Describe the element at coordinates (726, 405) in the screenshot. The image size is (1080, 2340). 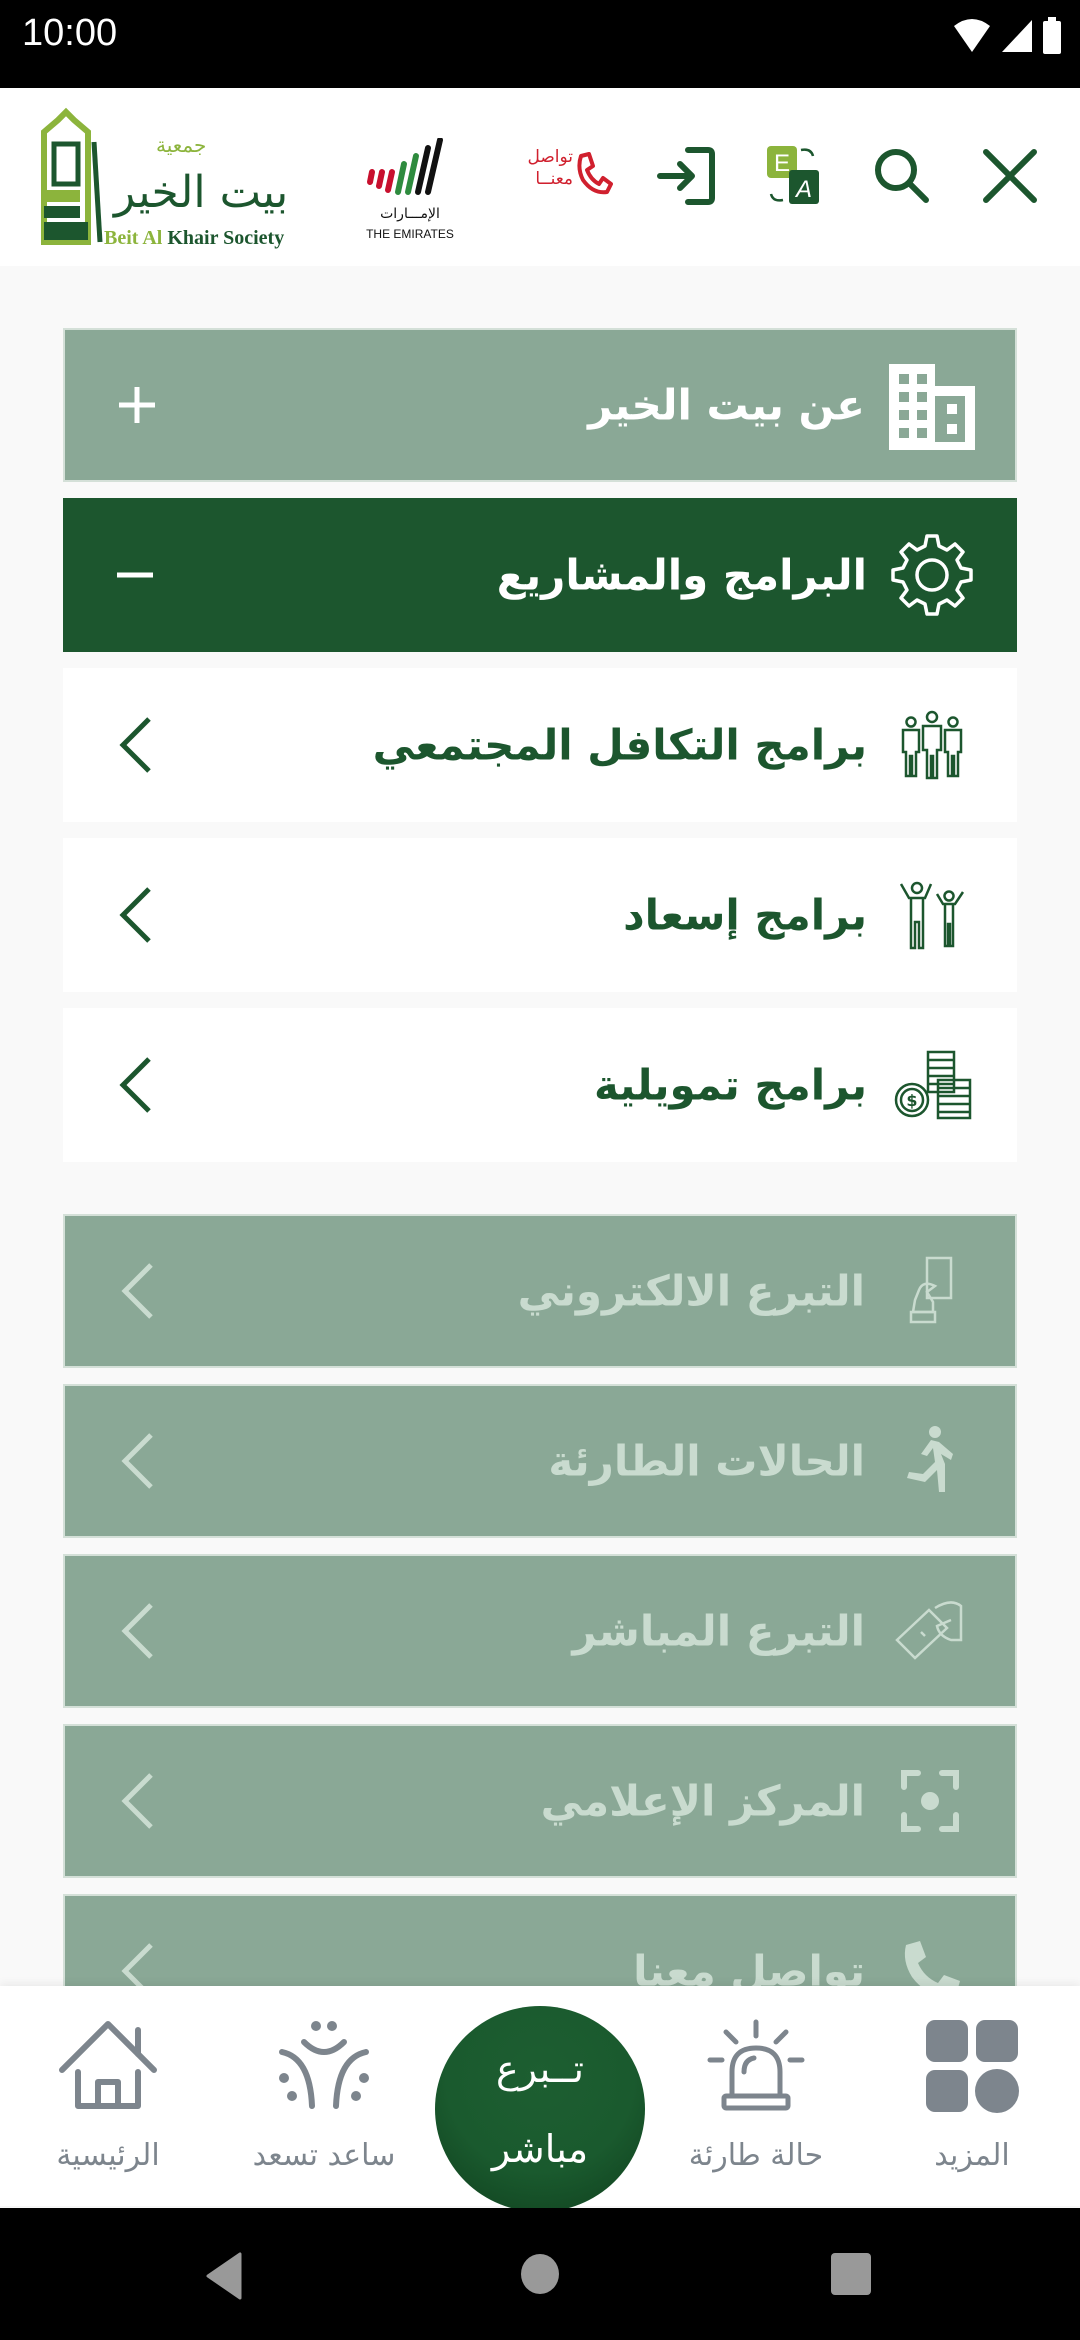
I see `menu-section-label: عن بيت الخير` at that location.